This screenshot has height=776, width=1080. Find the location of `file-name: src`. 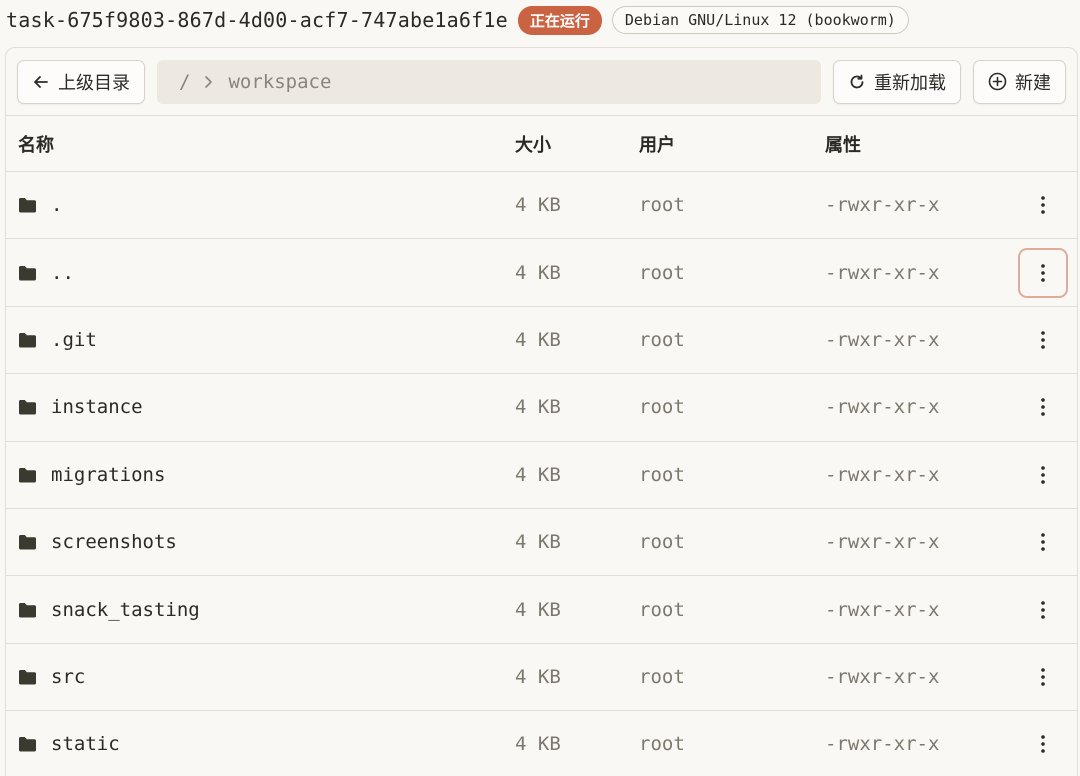

file-name: src is located at coordinates (68, 676).